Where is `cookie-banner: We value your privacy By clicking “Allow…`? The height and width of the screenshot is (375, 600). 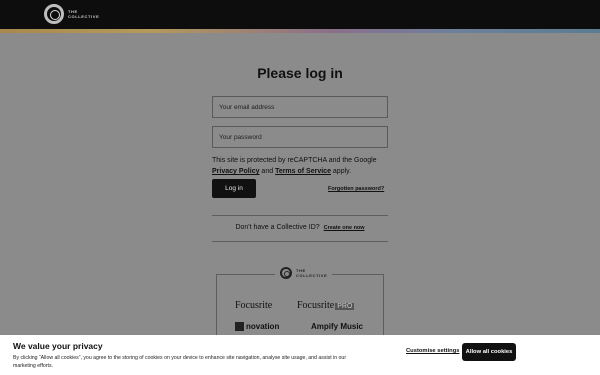
cookie-banner: We value your privacy By clicking “Allow… is located at coordinates (300, 355).